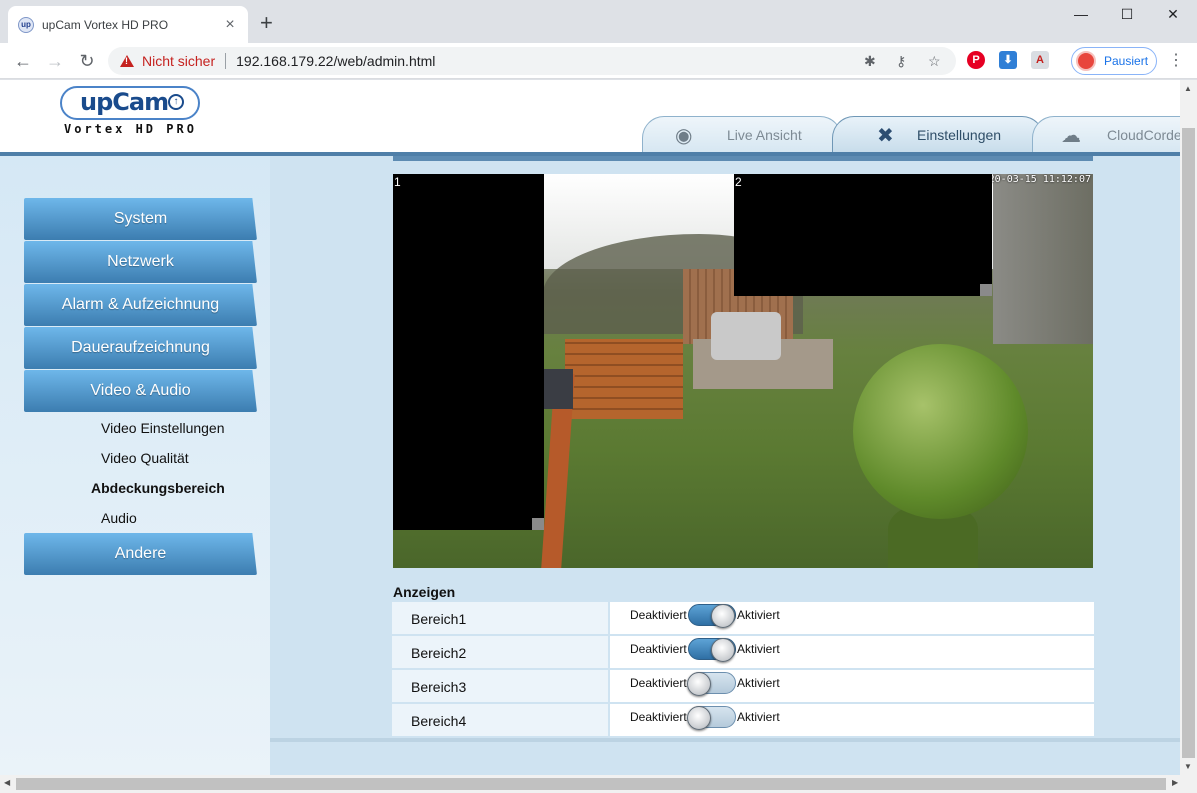 The width and height of the screenshot is (1197, 793). I want to click on section-title: Anzeigen, so click(424, 592).